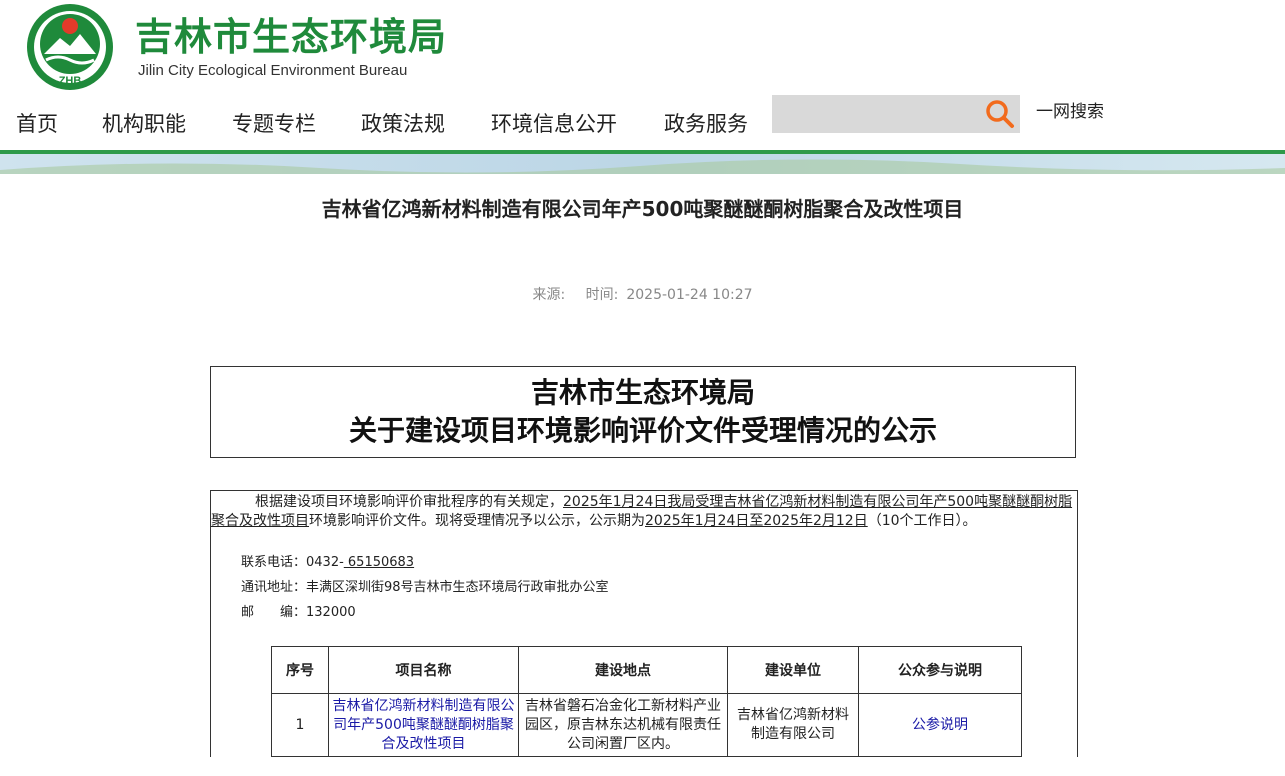 The image size is (1285, 776). Describe the element at coordinates (70, 47) in the screenshot. I see `zhb-logo-icon: ZHB` at that location.